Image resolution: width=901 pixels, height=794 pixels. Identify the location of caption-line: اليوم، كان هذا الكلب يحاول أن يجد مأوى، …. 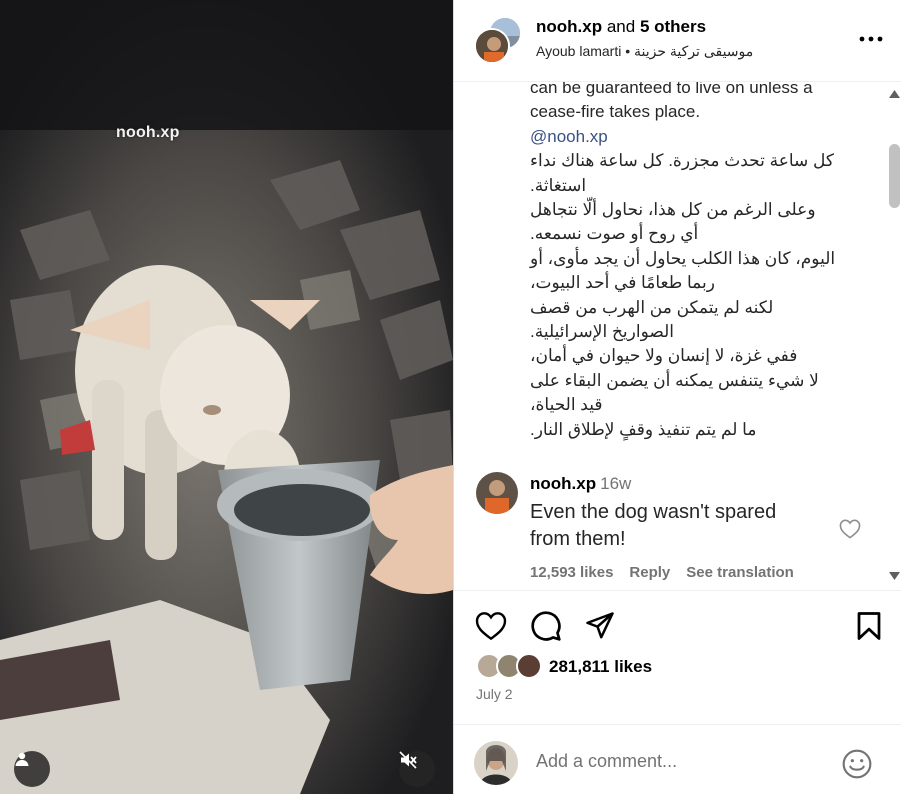
(683, 258).